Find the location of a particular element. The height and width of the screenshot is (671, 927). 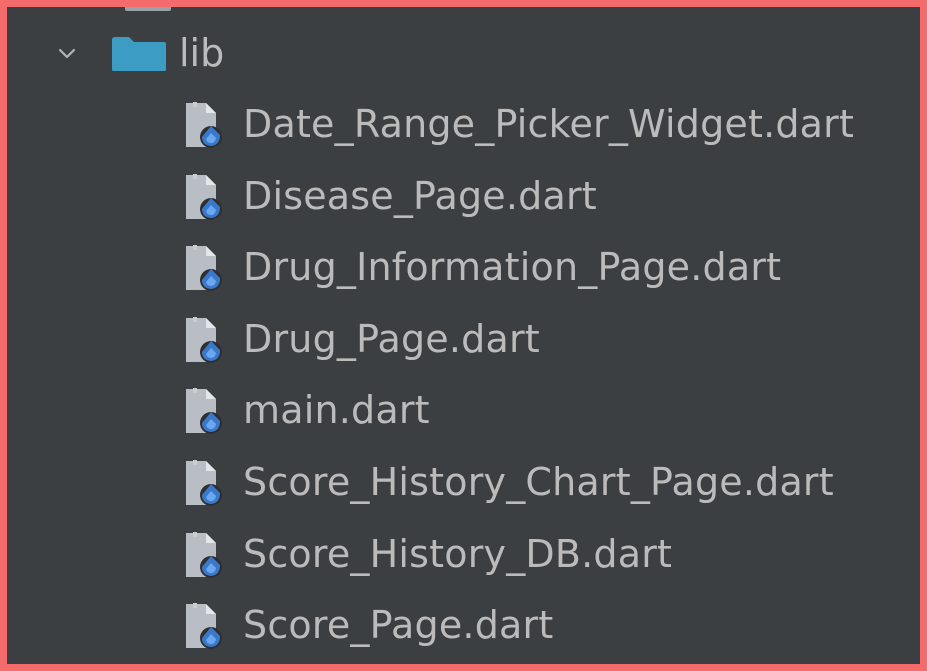

tree-file-item-7: Score_Page.dart is located at coordinates (463, 628).